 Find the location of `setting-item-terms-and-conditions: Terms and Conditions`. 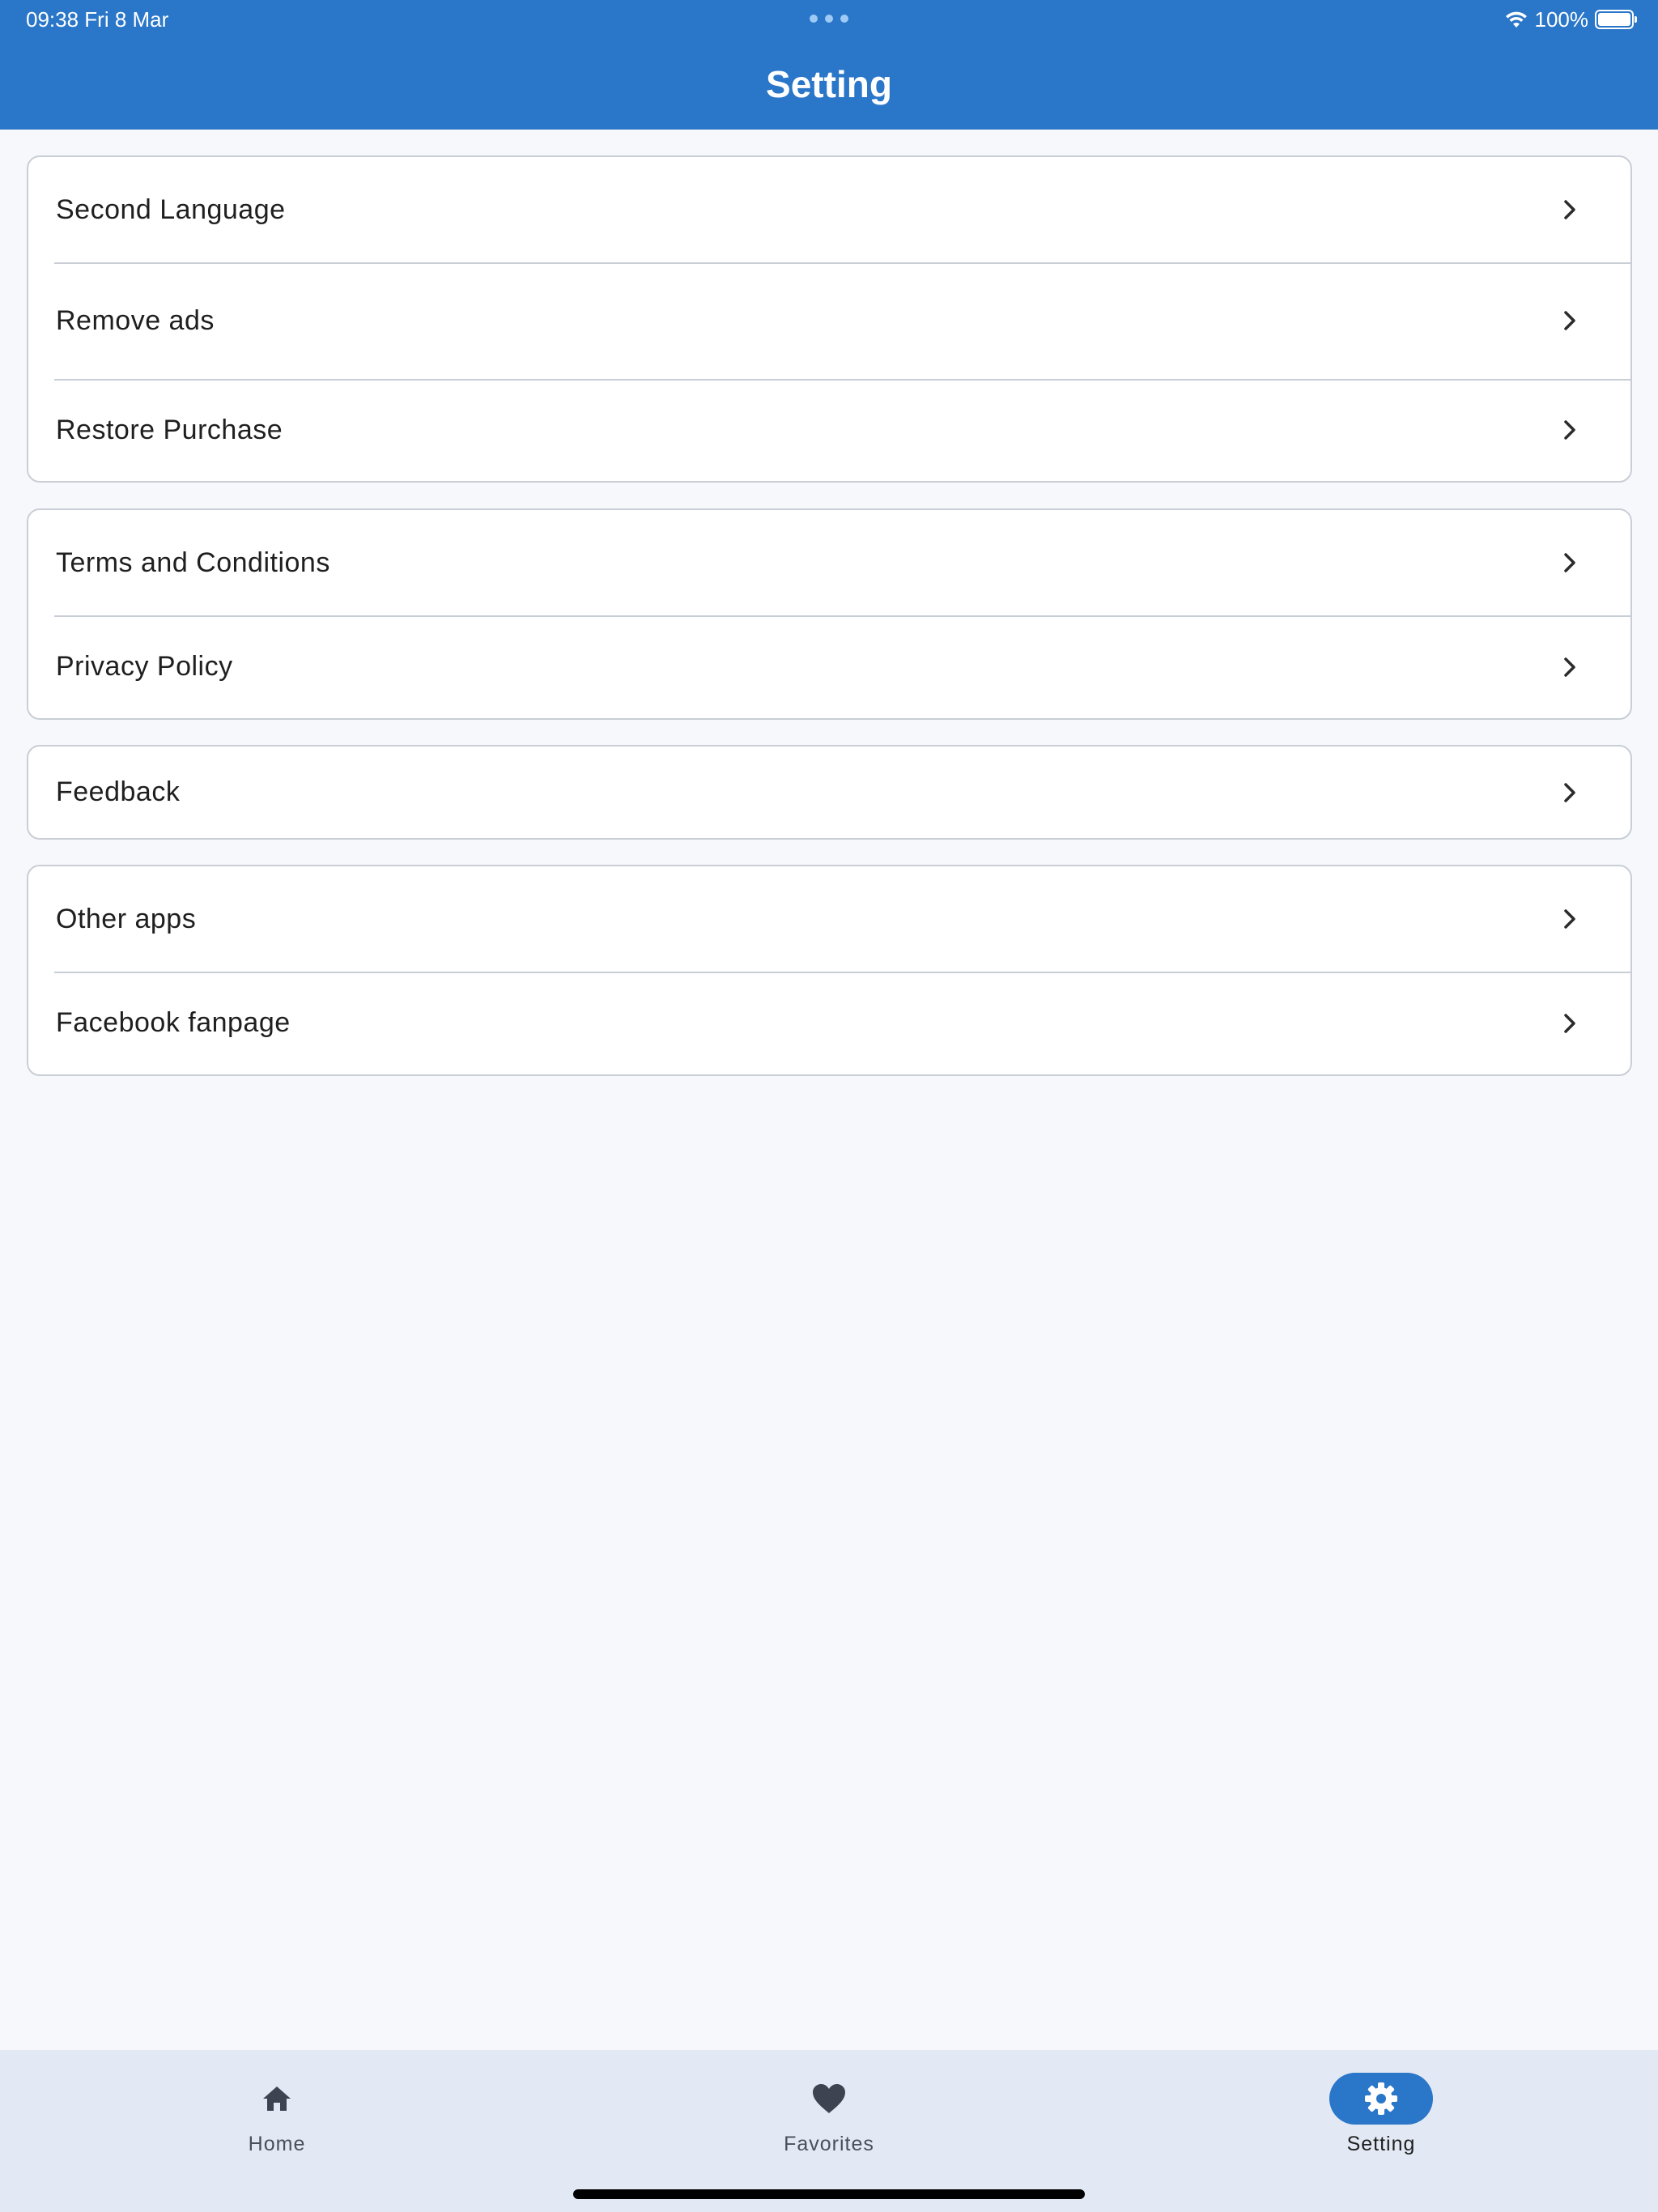

setting-item-terms-and-conditions: Terms and Conditions is located at coordinates (829, 563).